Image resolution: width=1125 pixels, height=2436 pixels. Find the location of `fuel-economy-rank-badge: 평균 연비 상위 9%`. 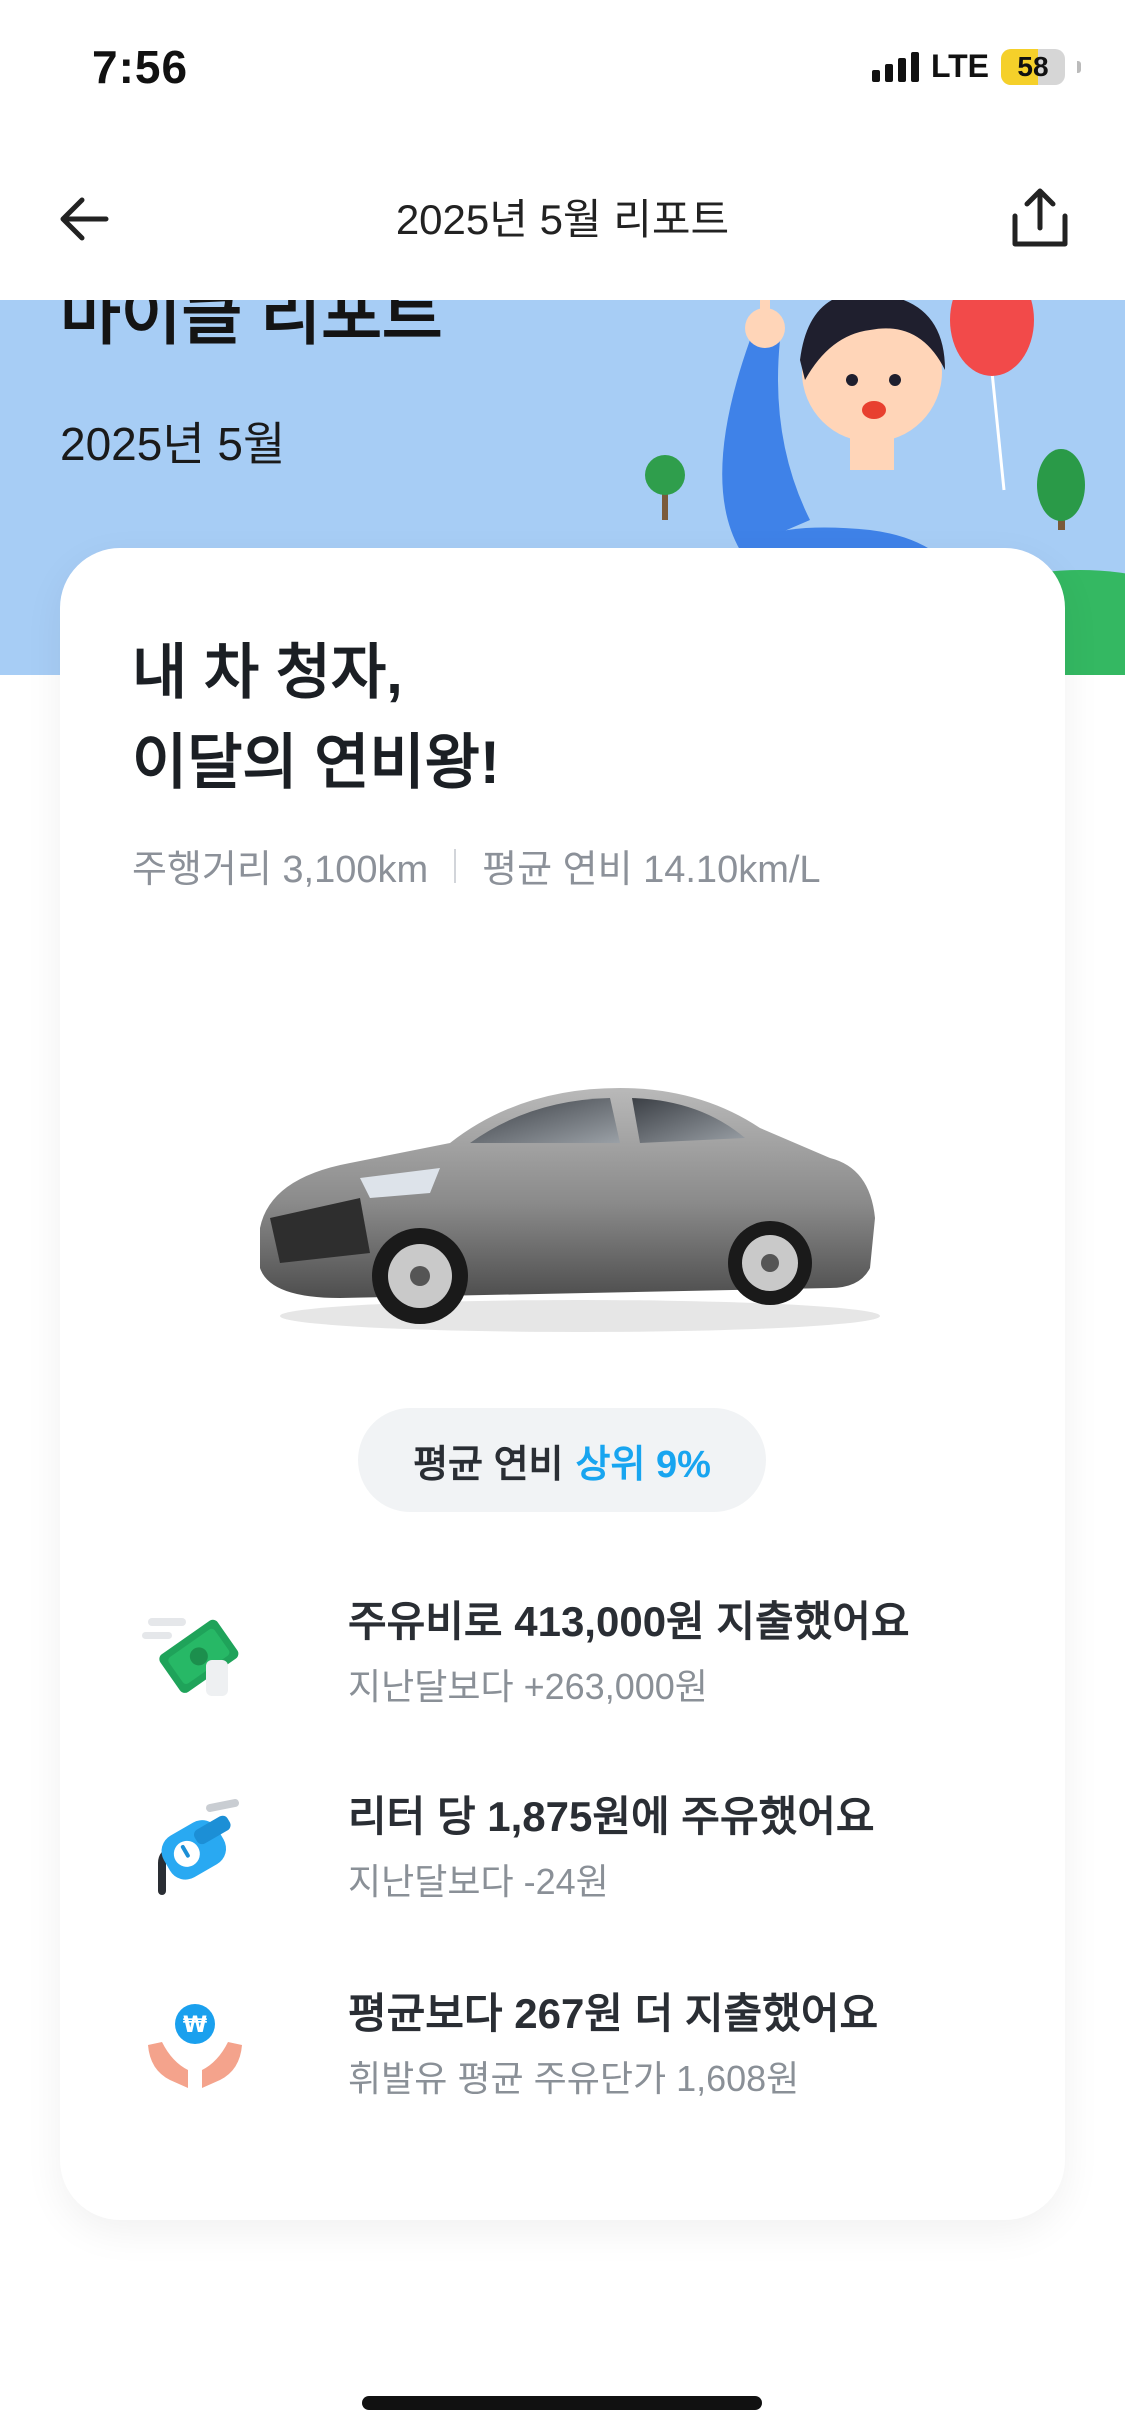

fuel-economy-rank-badge: 평균 연비 상위 9% is located at coordinates (562, 1460).